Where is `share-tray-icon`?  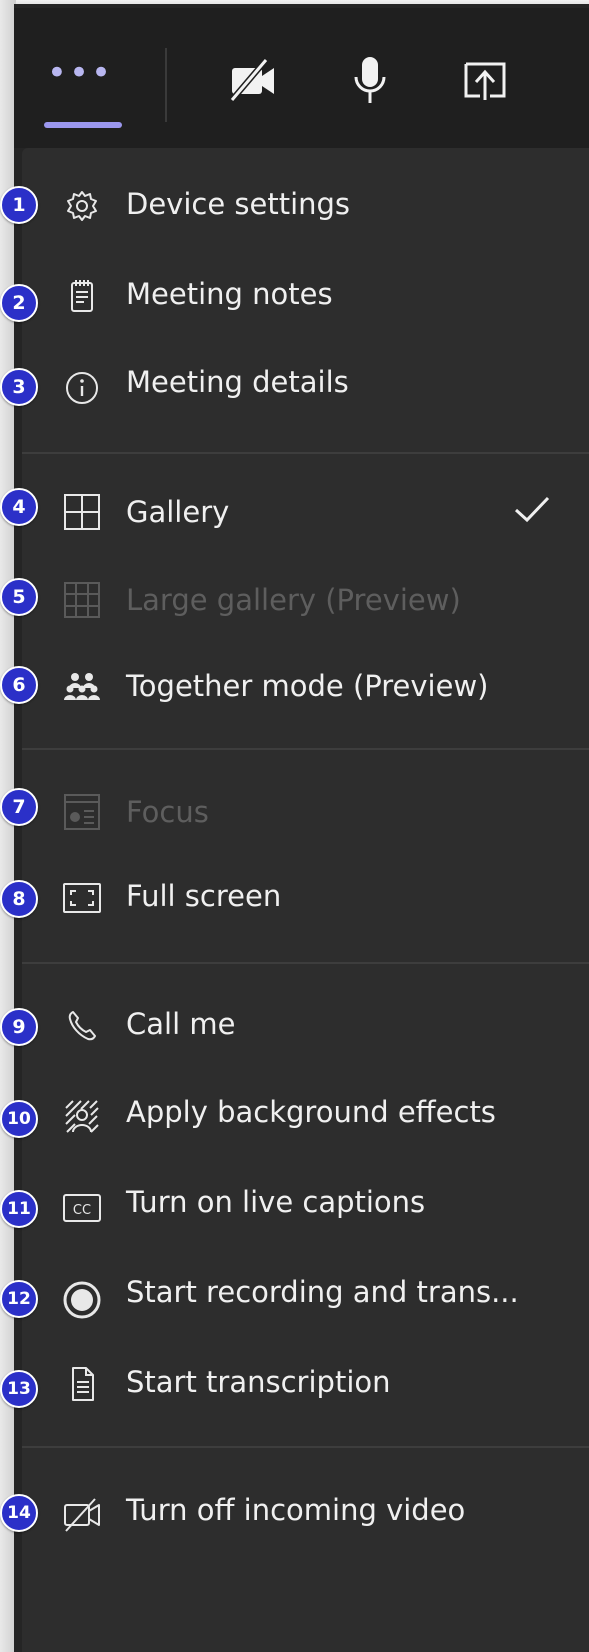
share-tray-icon is located at coordinates (485, 81).